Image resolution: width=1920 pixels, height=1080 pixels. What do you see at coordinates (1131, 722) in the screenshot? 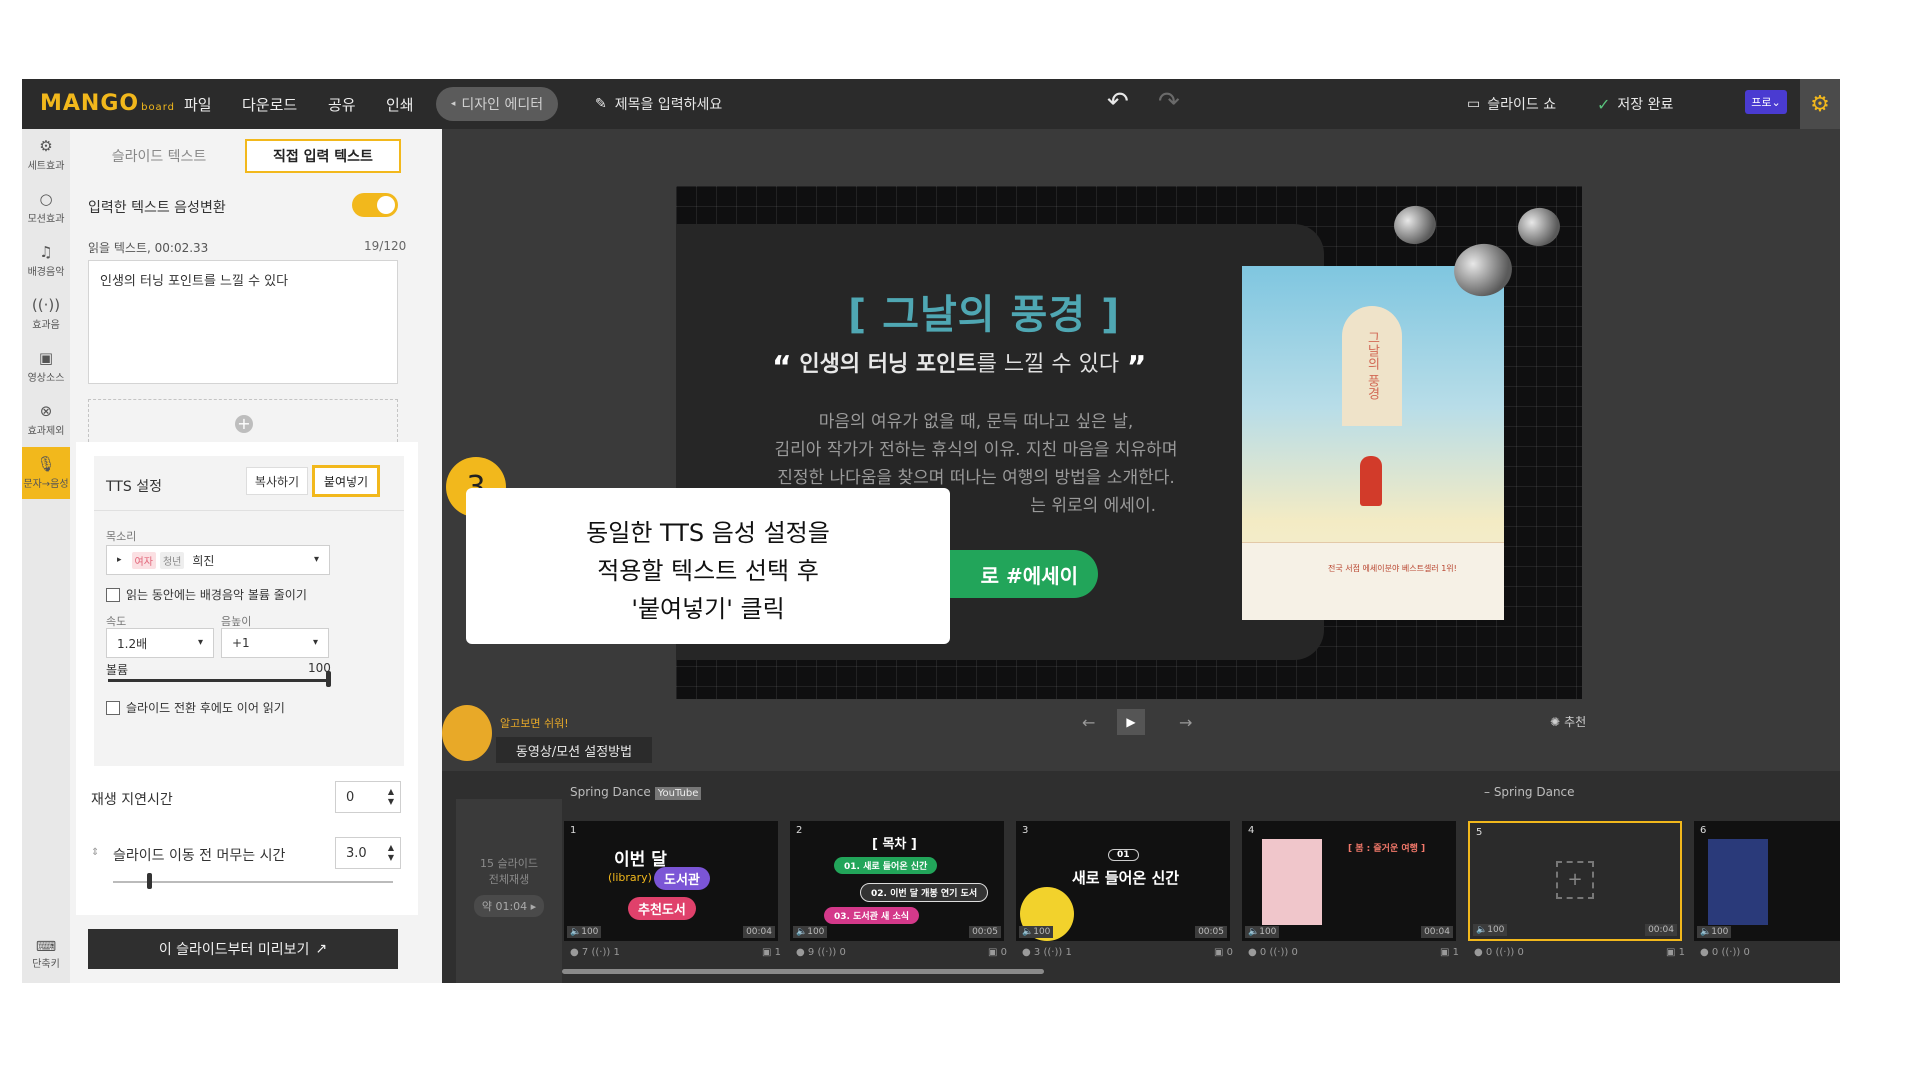
I see `play-button: ▶` at bounding box center [1131, 722].